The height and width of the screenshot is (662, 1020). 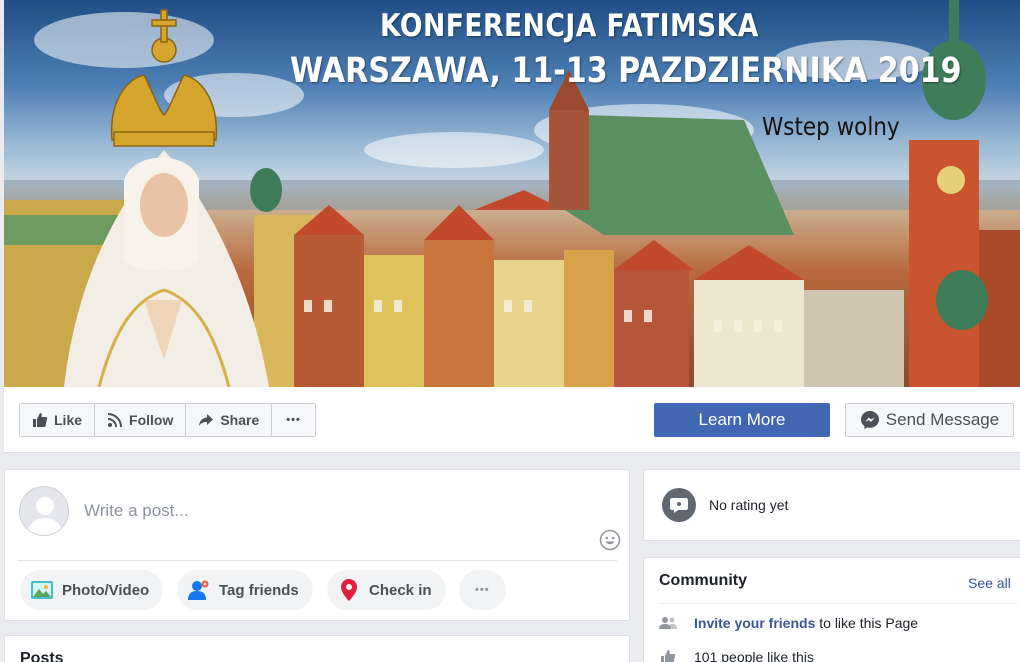 I want to click on messenger-icon, so click(x=869, y=420).